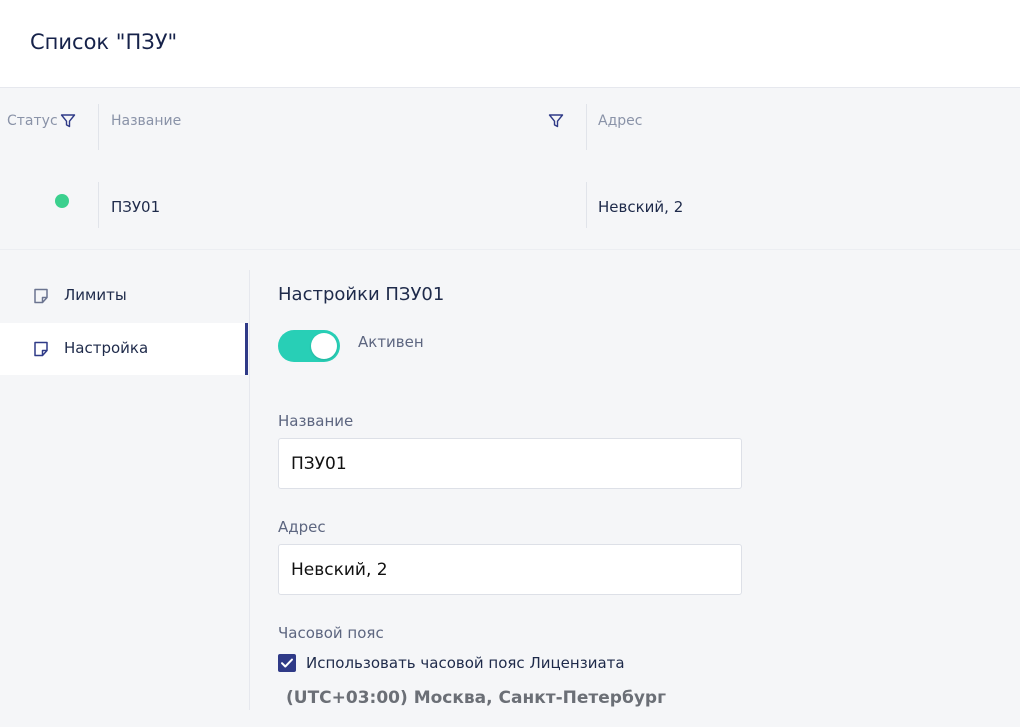  I want to click on column-header-name: Название, so click(146, 121).